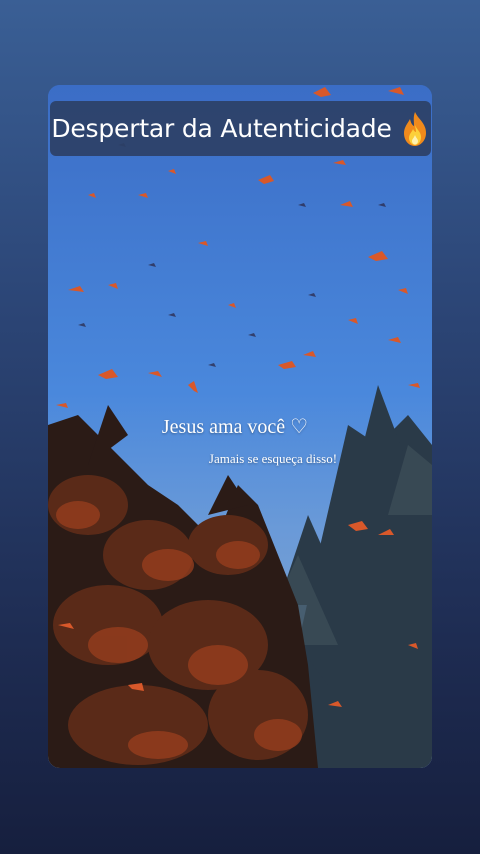  I want to click on story-title: Despertar da Autenticidade, so click(221, 128).